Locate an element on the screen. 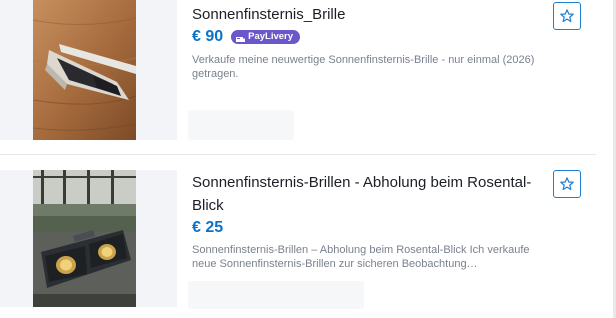  price-row: € 90 PayLivery is located at coordinates (246, 37).